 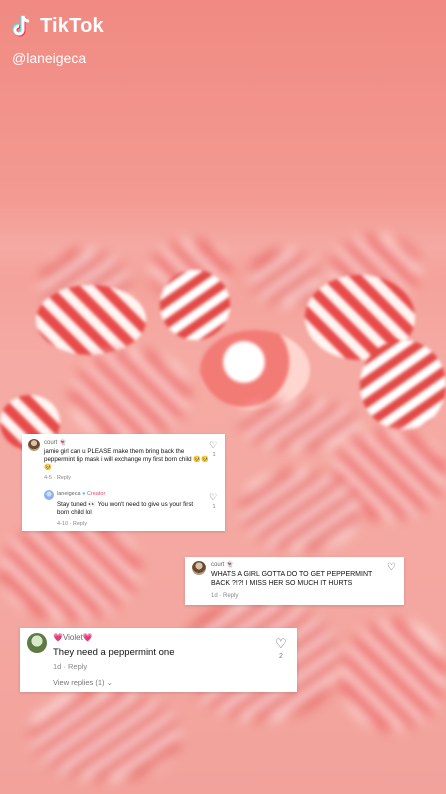 What do you see at coordinates (281, 656) in the screenshot?
I see `like-count: 2` at bounding box center [281, 656].